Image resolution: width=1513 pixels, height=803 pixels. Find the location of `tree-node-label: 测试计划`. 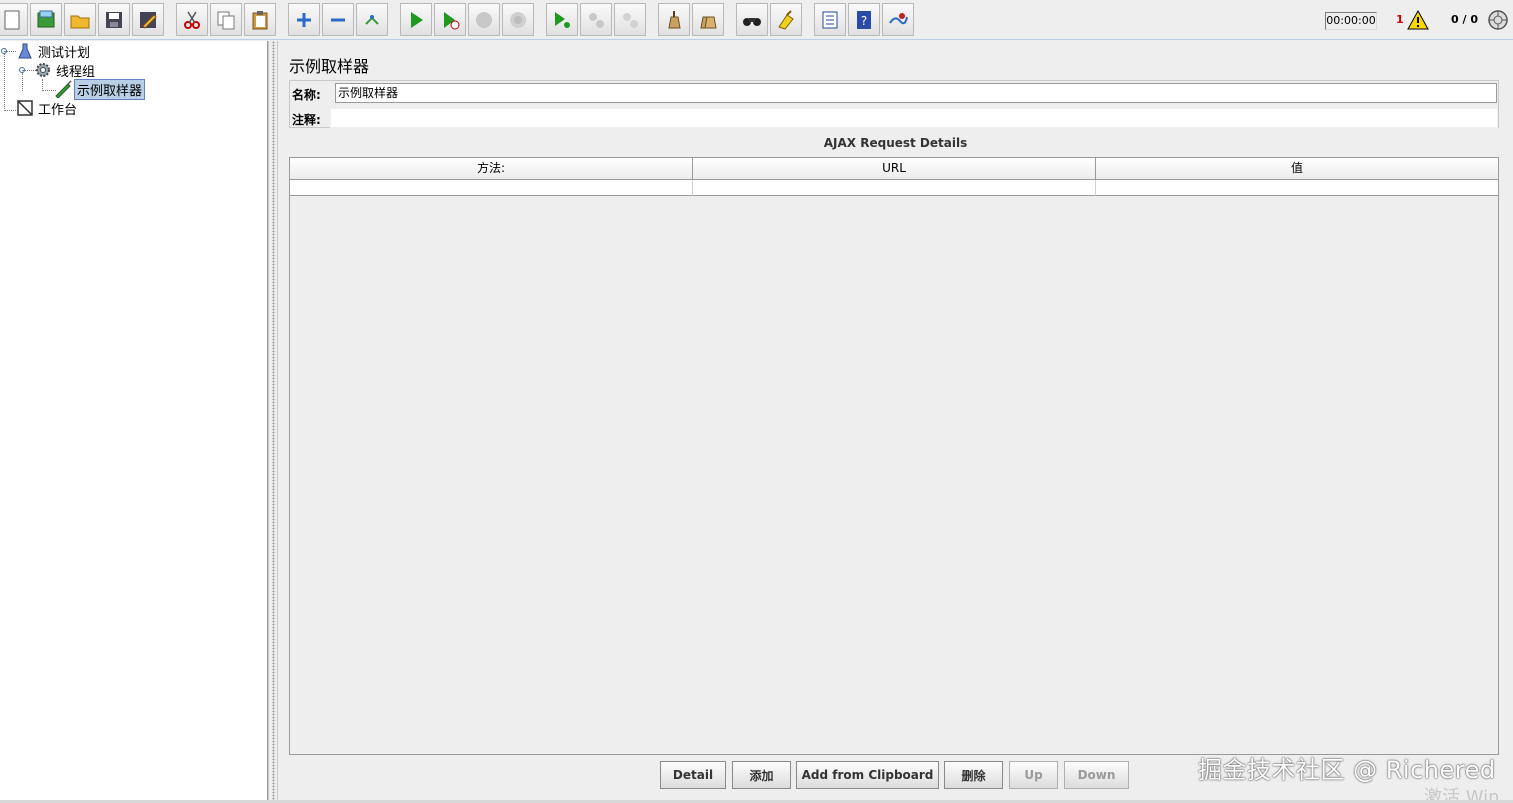

tree-node-label: 测试计划 is located at coordinates (64, 53).